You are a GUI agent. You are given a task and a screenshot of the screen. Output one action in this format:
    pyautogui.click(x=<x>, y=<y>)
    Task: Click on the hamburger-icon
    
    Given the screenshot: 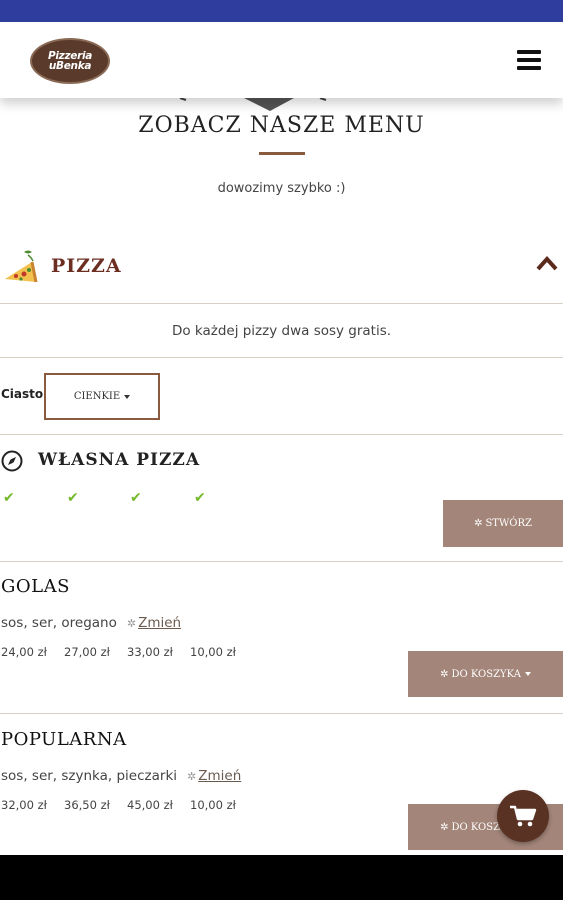 What is the action you would take?
    pyautogui.click(x=529, y=61)
    